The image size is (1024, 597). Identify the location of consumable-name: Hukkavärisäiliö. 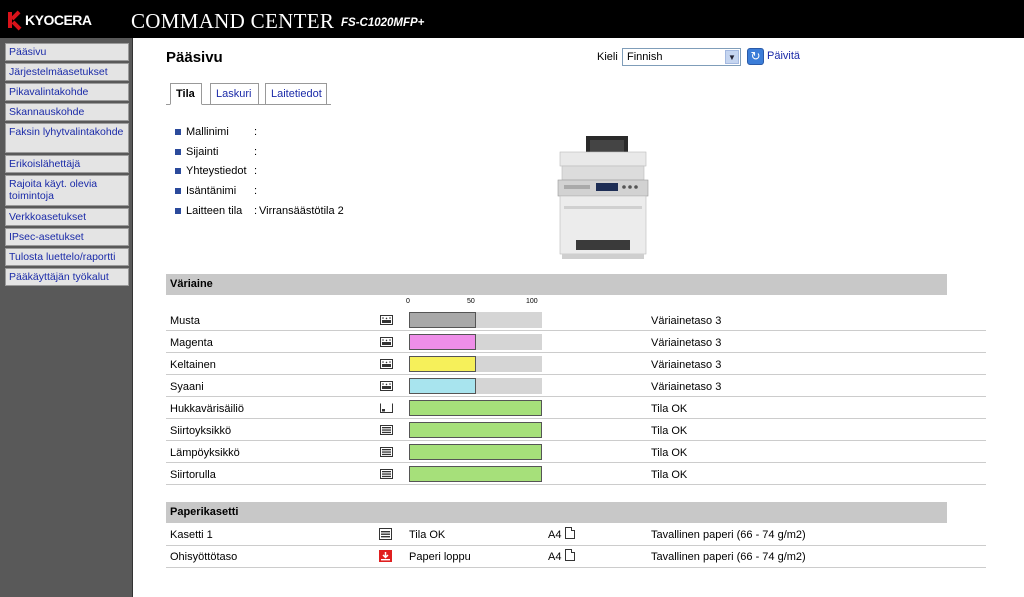
(207, 409).